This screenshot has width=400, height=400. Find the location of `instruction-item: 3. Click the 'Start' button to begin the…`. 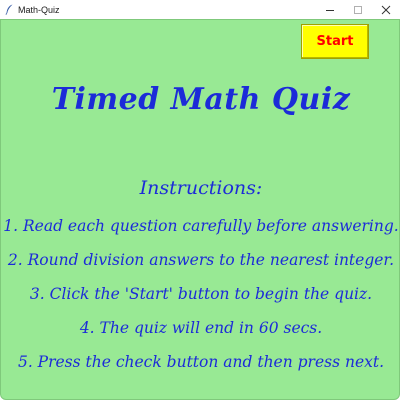

instruction-item: 3. Click the 'Start' button to begin the… is located at coordinates (201, 294).